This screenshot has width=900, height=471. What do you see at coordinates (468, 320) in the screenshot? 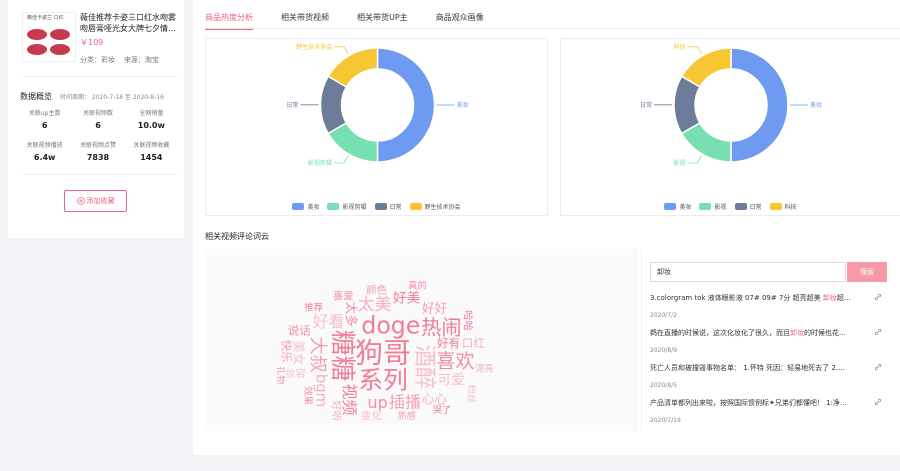
I see `wordcloud-word: 哈哈` at bounding box center [468, 320].